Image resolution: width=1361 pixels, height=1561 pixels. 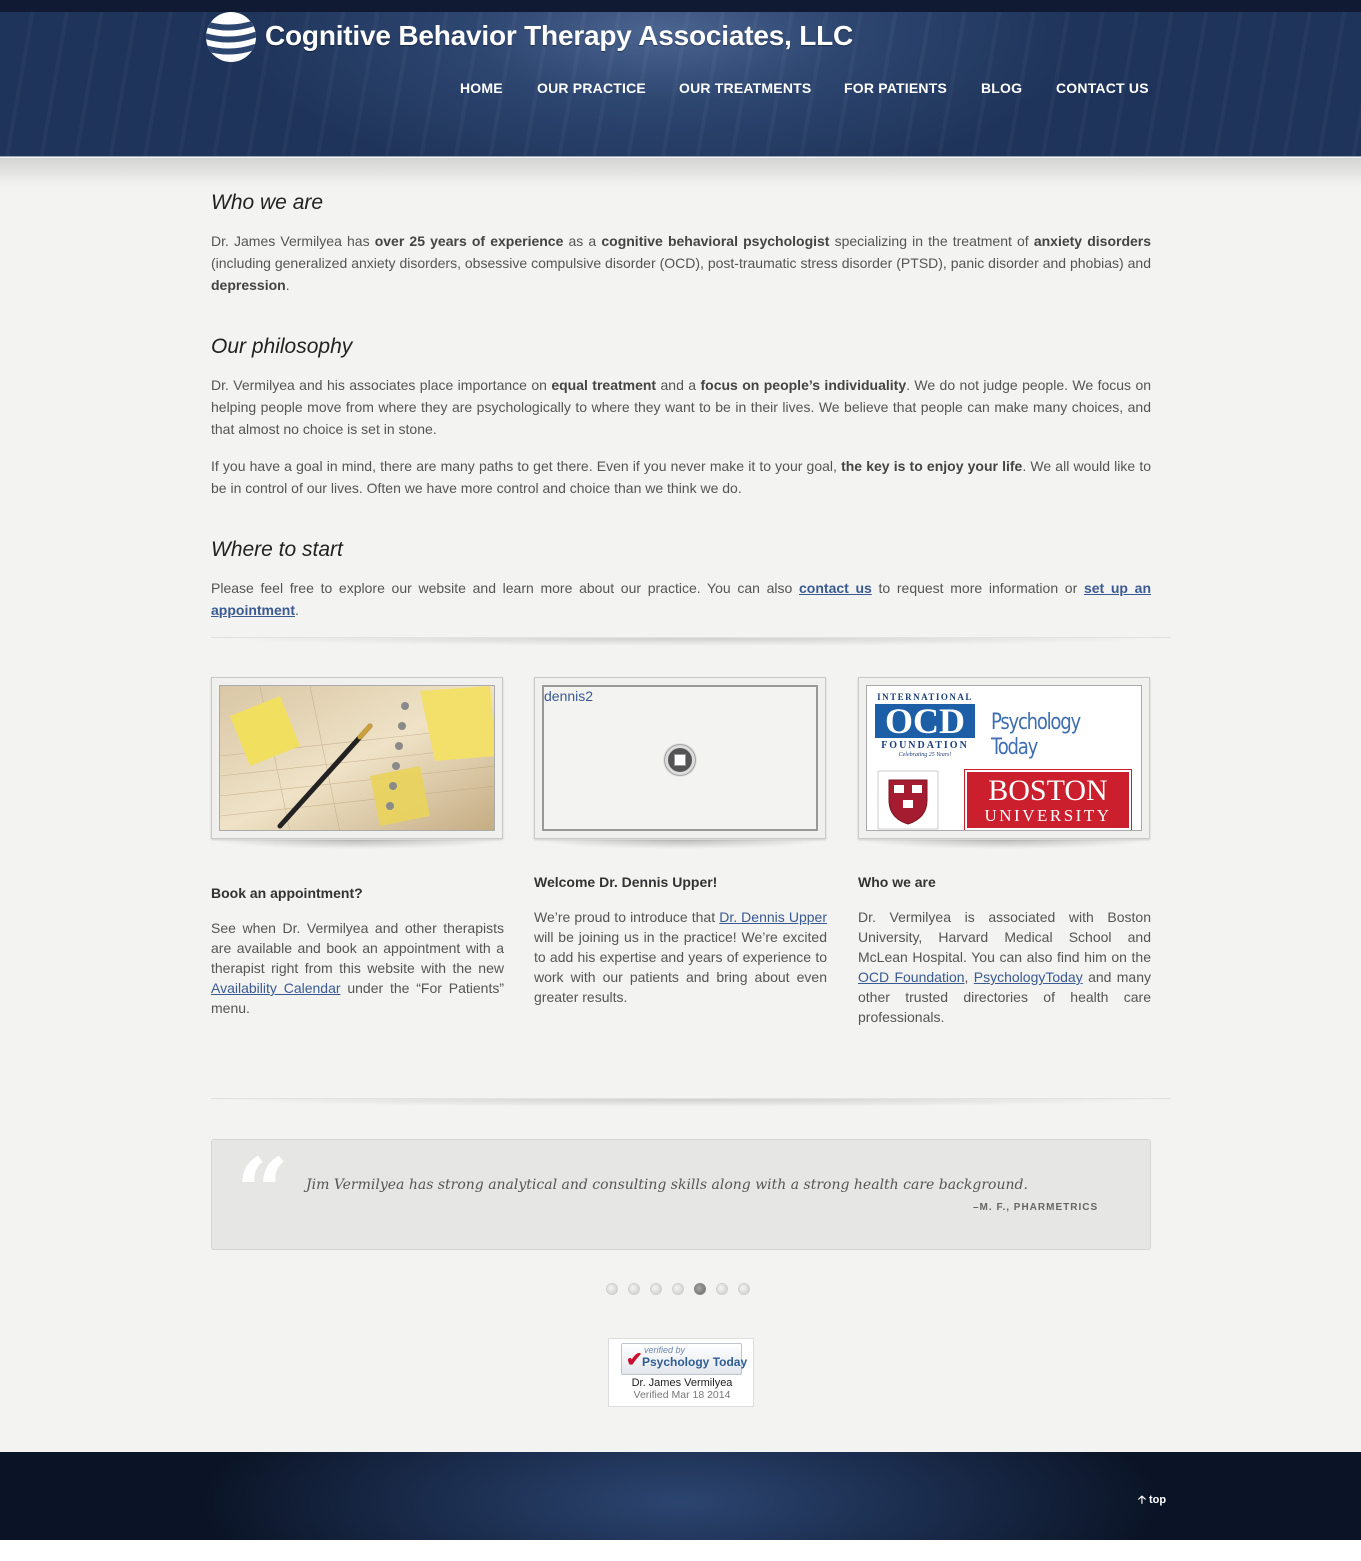 I want to click on ocd-foundation-link: OCD Foundation, so click(x=911, y=977).